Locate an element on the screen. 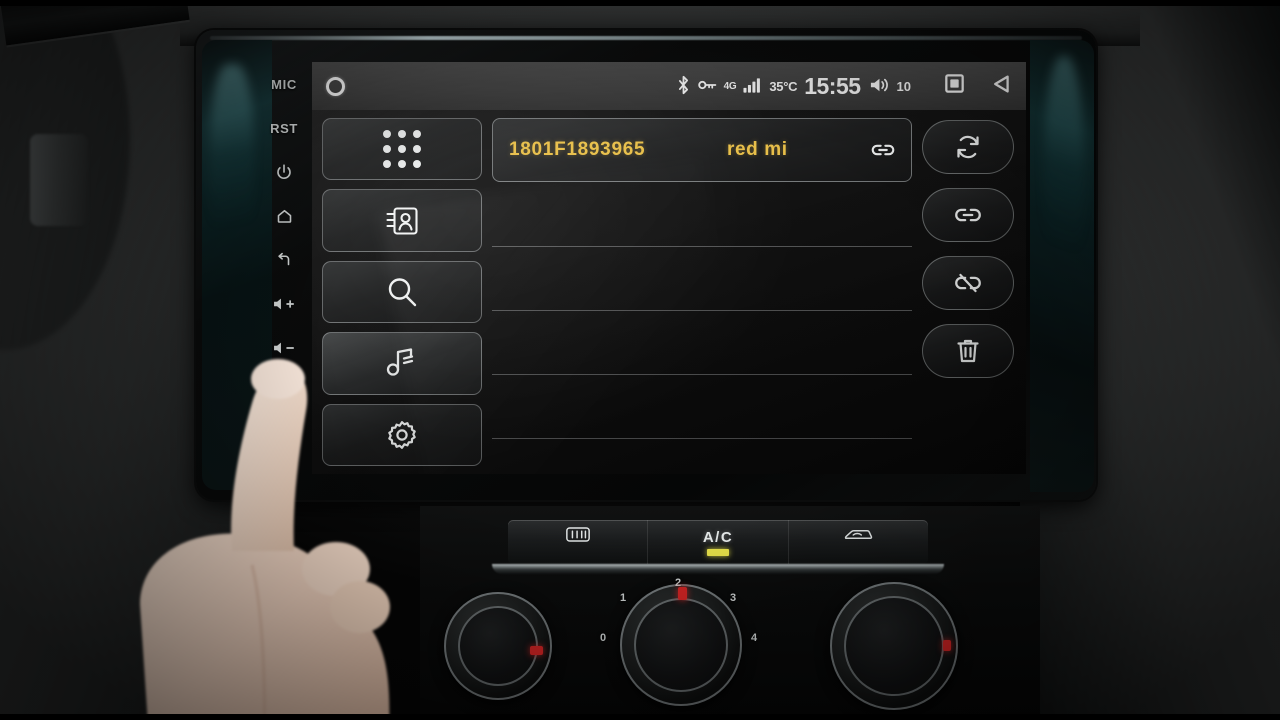 This screenshot has height=720, width=1280. action-rail is located at coordinates (968, 291).